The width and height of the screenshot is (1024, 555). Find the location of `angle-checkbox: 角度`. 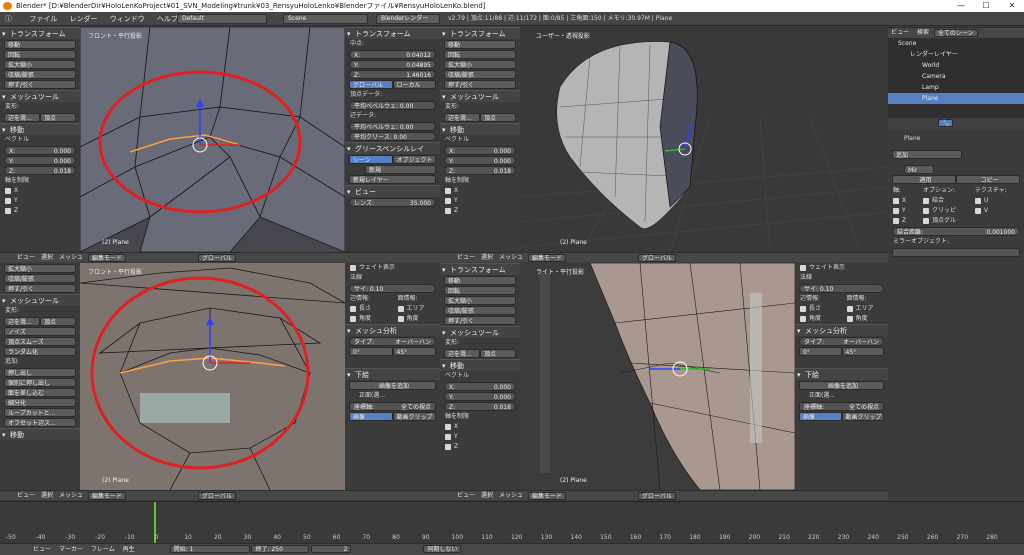

angle-checkbox: 角度 is located at coordinates (369, 319).